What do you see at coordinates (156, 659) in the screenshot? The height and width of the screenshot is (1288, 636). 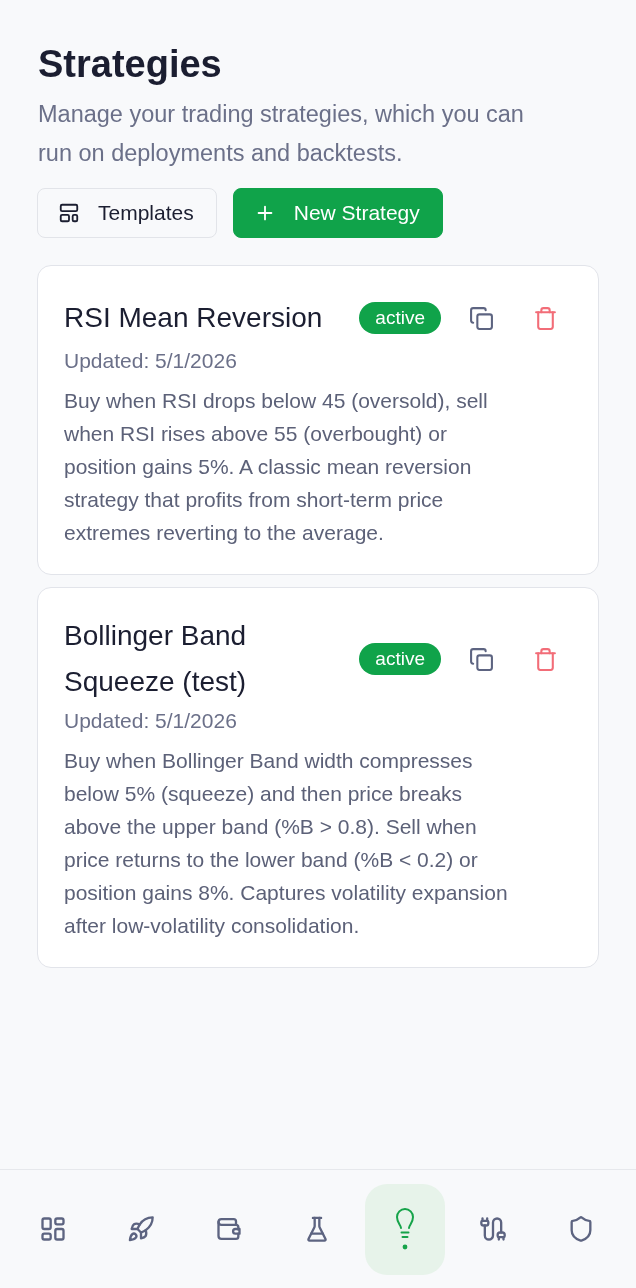 I see `strategy-name: Bollinger Band Squeeze (test)` at bounding box center [156, 659].